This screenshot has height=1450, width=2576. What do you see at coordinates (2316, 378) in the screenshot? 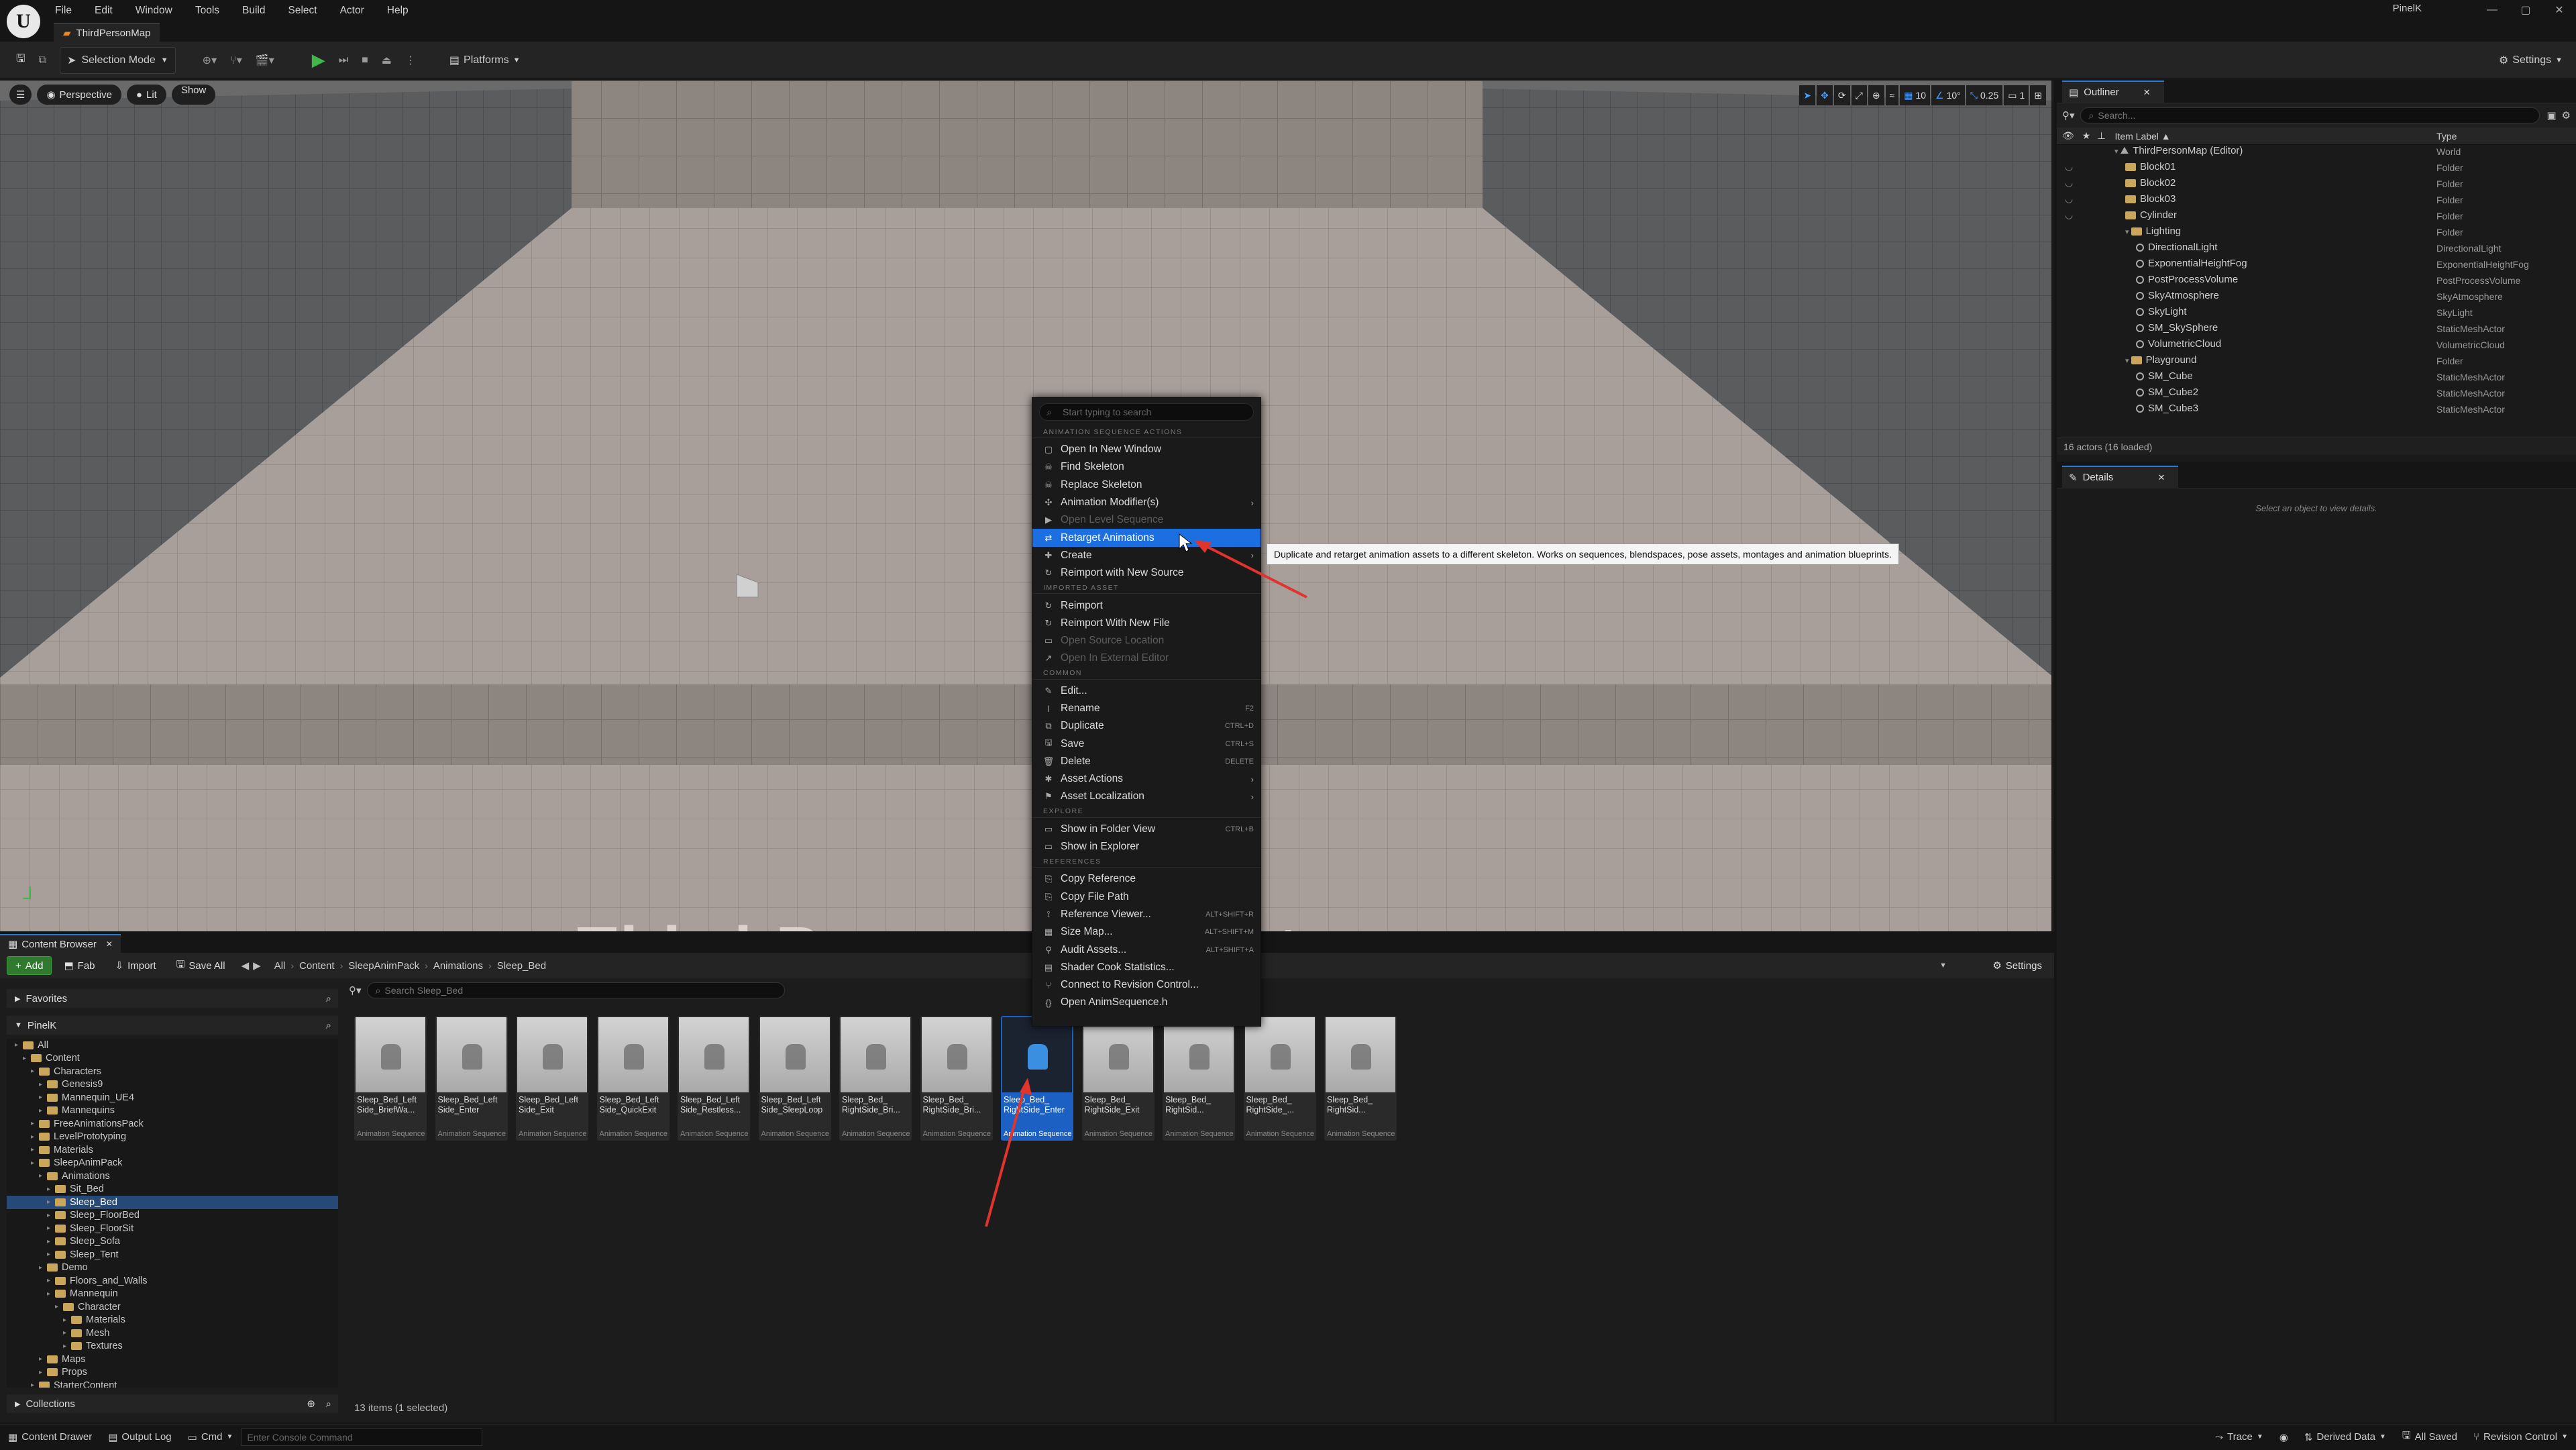
I see `outliner-row: SM_Cube StaticMeshActor` at bounding box center [2316, 378].